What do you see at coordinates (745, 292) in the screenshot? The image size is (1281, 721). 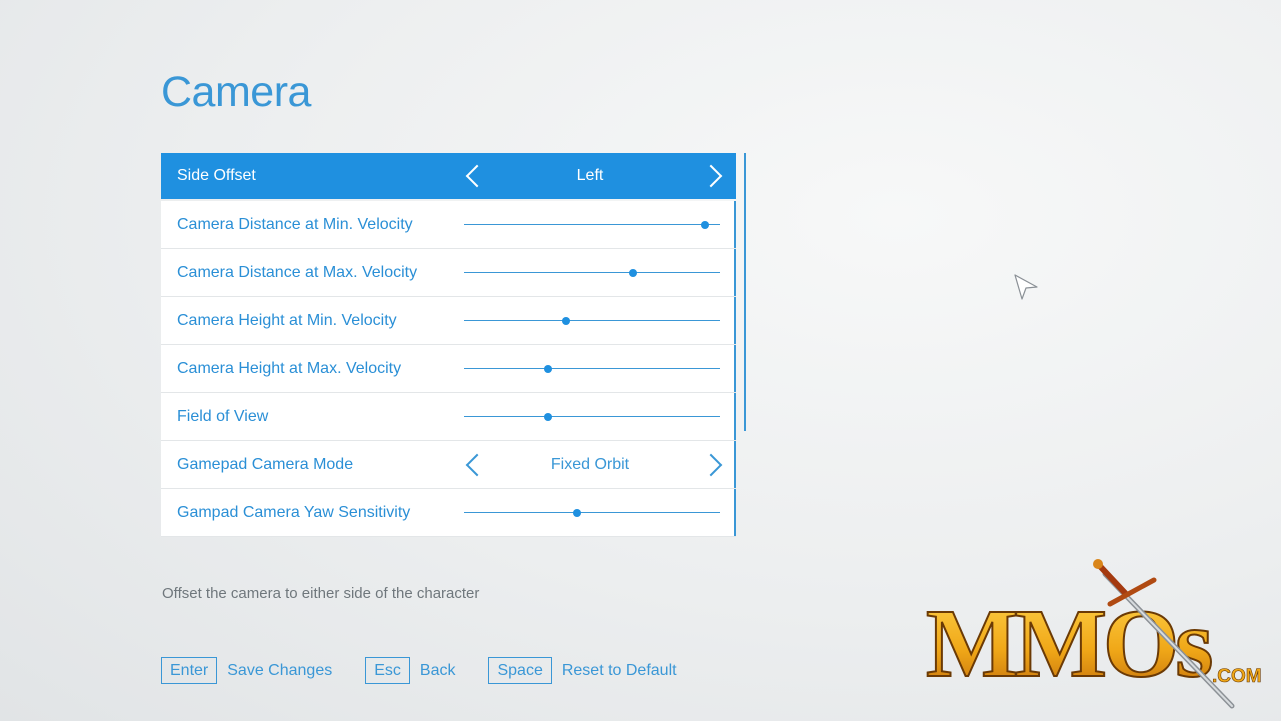 I see `scrollbar` at bounding box center [745, 292].